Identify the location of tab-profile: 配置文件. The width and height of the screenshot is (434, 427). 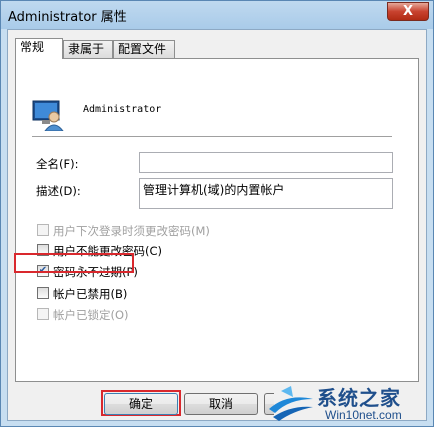
(144, 49).